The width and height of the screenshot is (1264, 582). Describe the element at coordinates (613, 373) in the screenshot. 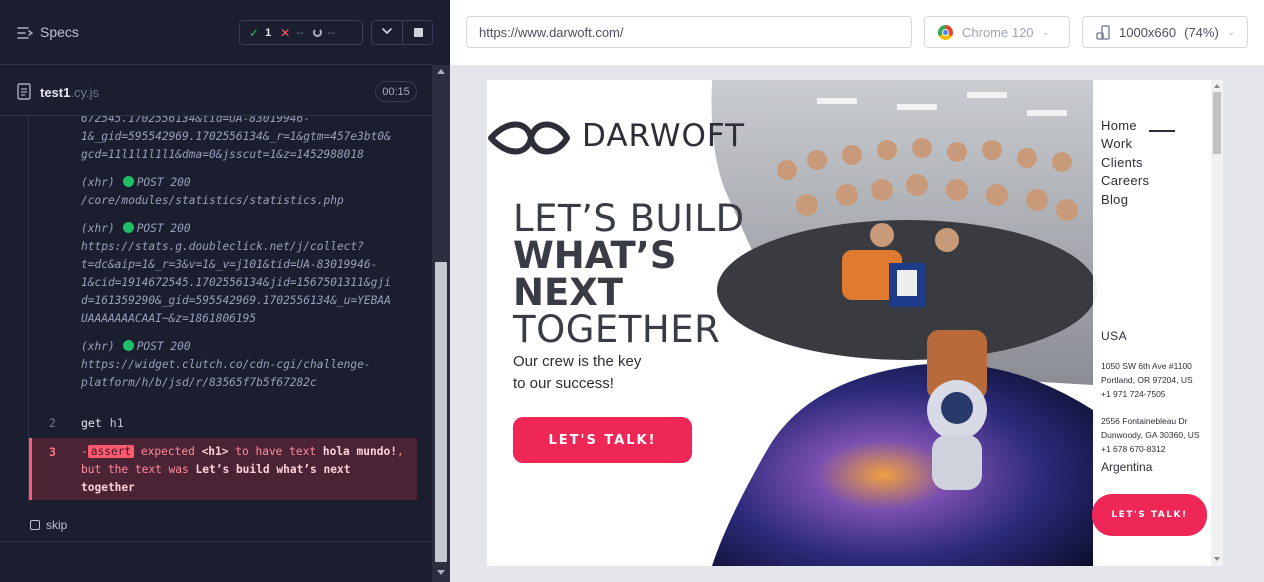

I see `hero-subtitle: Our crew is the key to our success!` at that location.